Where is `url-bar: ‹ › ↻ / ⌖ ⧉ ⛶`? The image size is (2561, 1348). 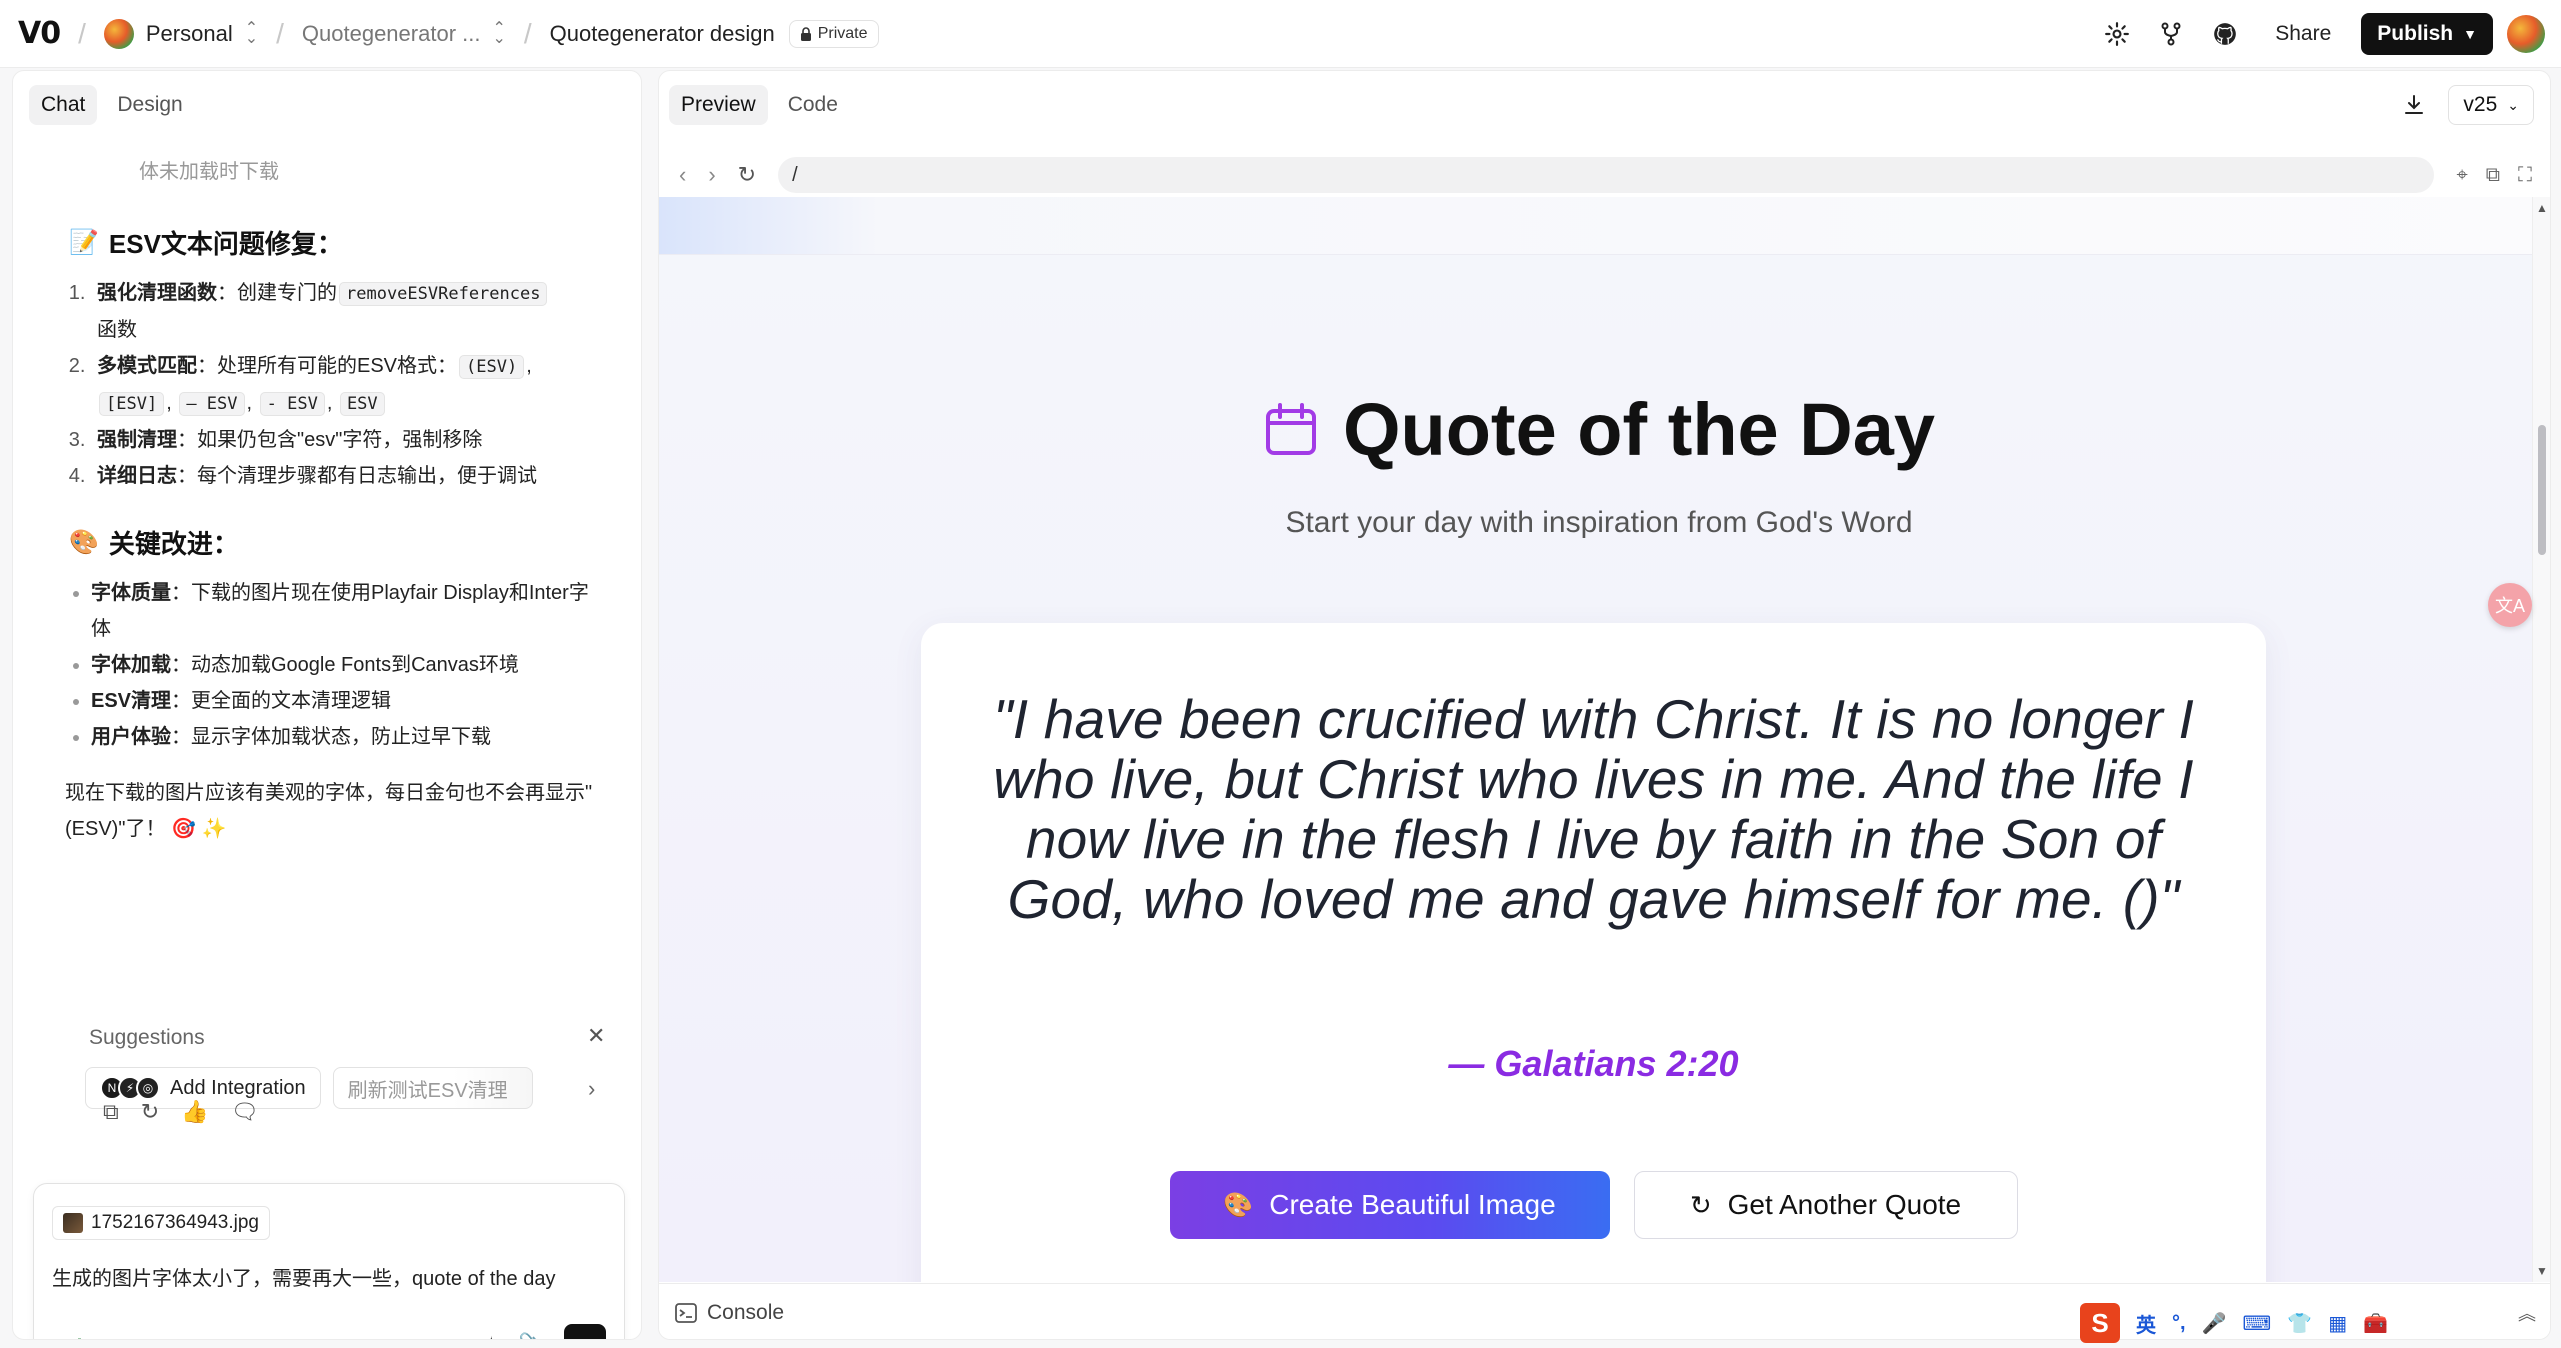 url-bar: ‹ › ↻ / ⌖ ⧉ ⛶ is located at coordinates (1605, 175).